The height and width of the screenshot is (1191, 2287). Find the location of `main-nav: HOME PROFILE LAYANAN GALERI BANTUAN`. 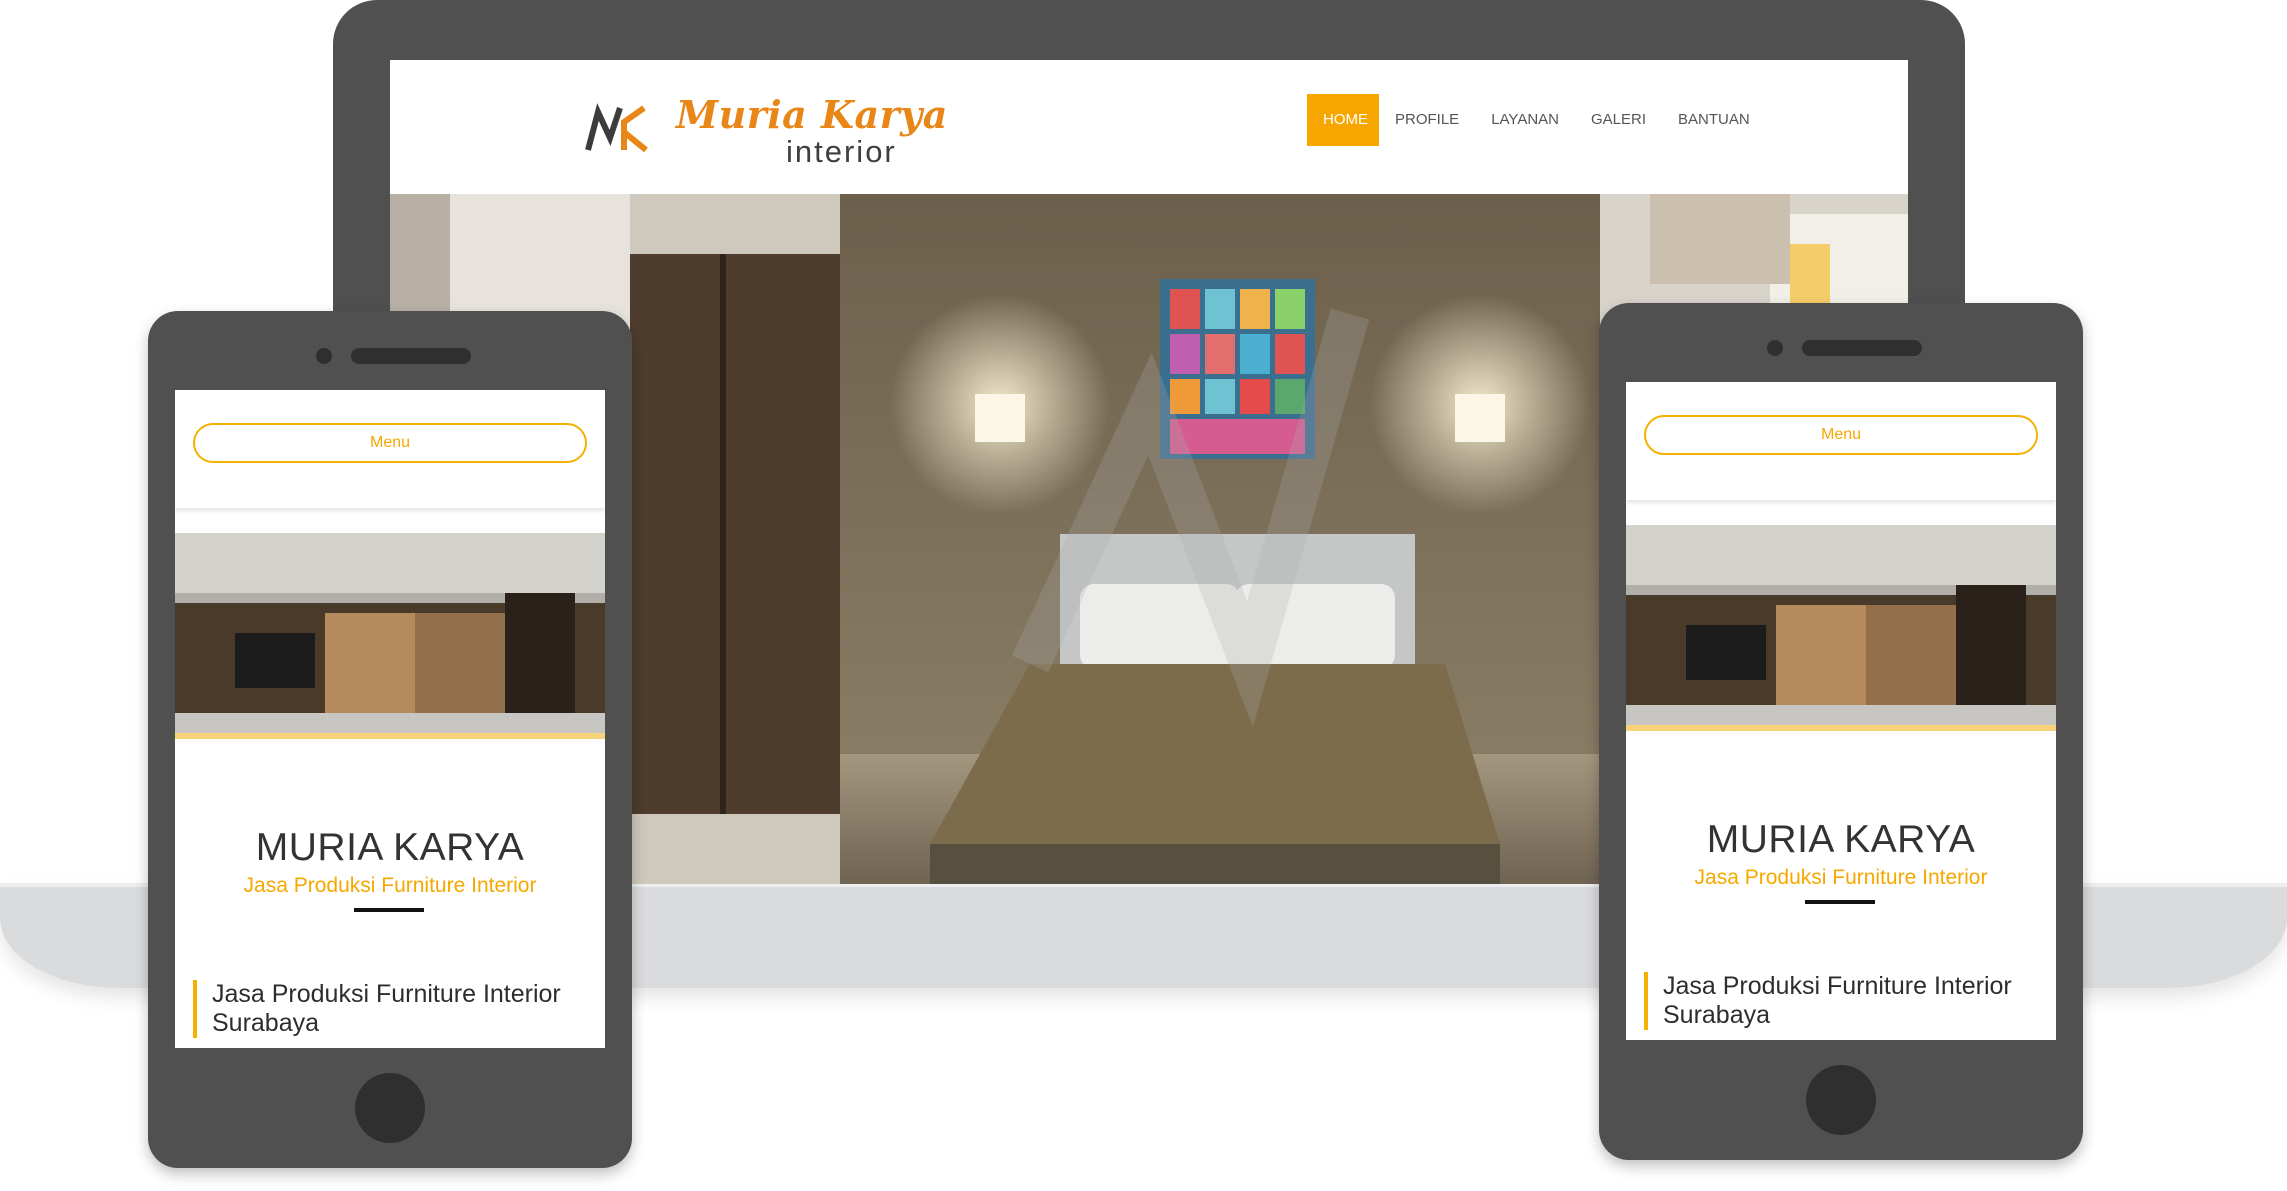

main-nav: HOME PROFILE LAYANAN GALERI BANTUAN is located at coordinates (1536, 120).